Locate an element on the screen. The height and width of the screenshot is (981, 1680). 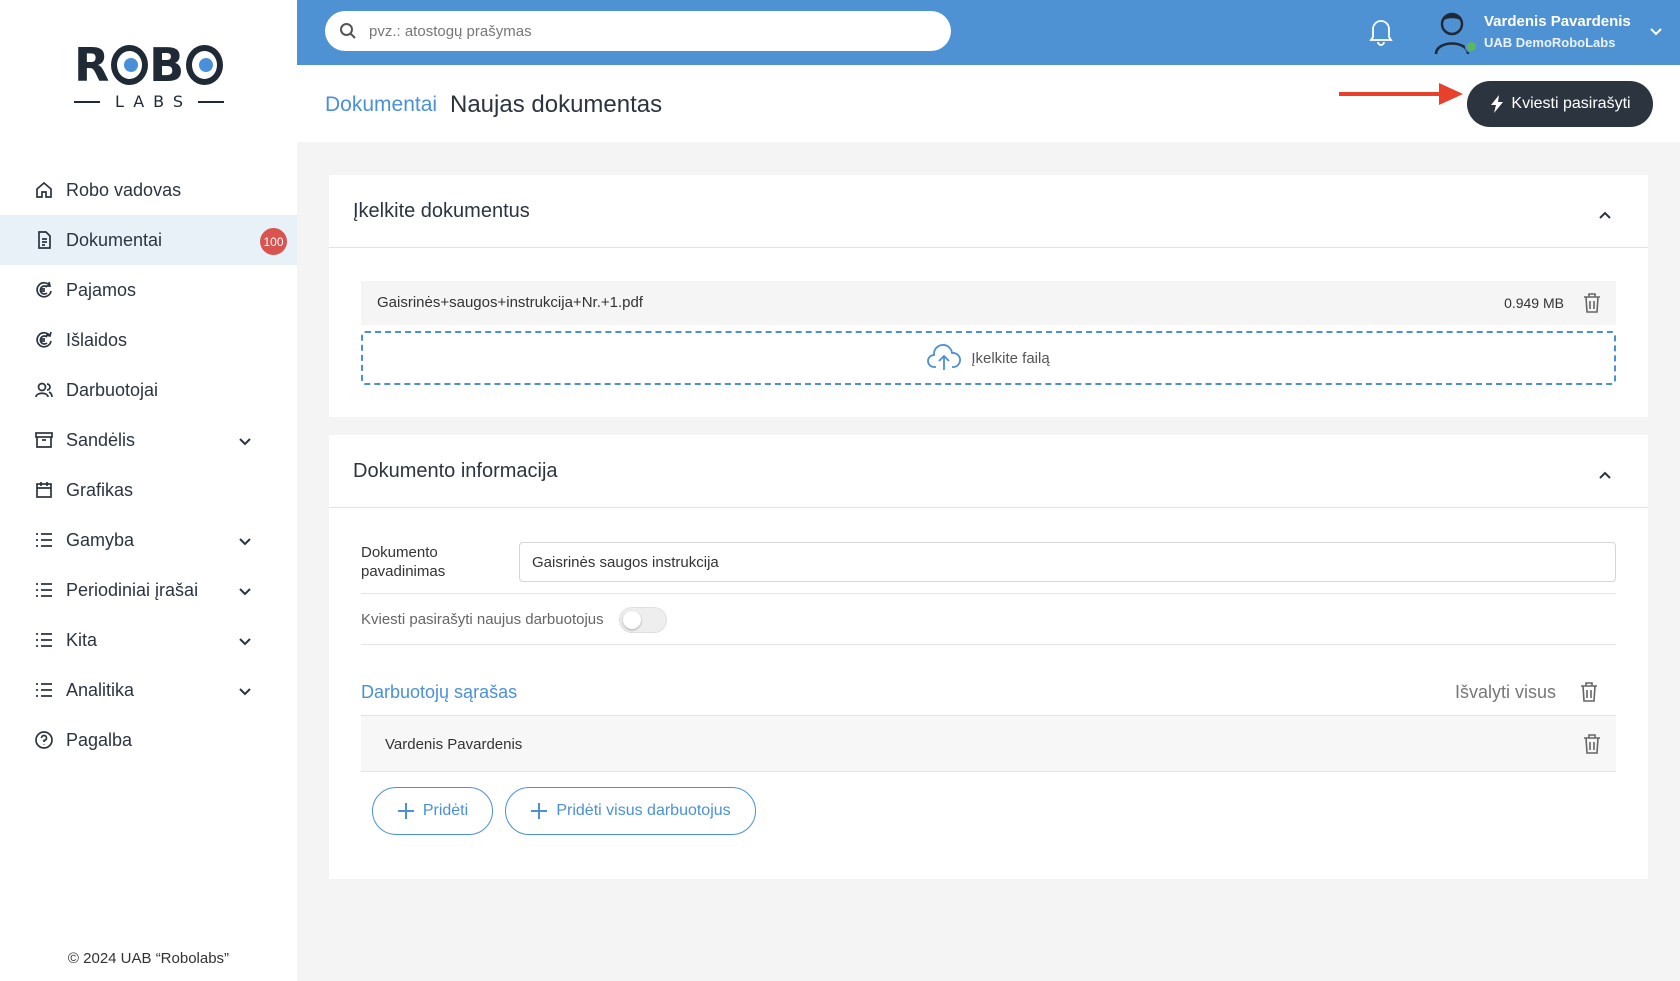
sidebar-item-label: Periodiniai įrašai is located at coordinates (132, 589).